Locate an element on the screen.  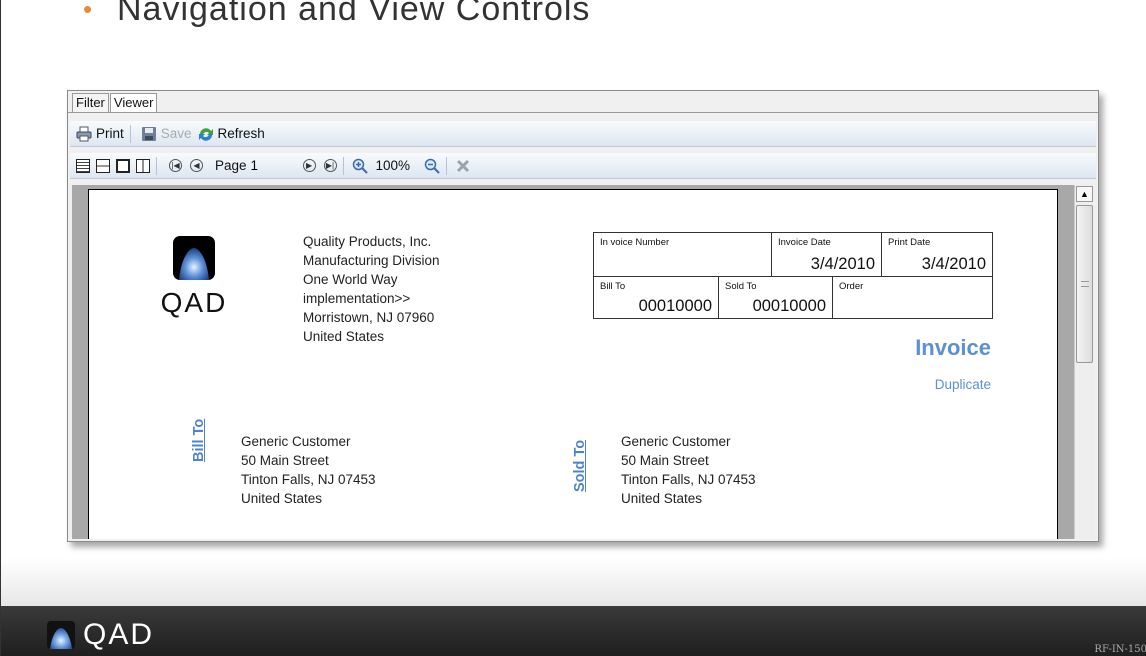
scroll-grip is located at coordinates (1085, 284).